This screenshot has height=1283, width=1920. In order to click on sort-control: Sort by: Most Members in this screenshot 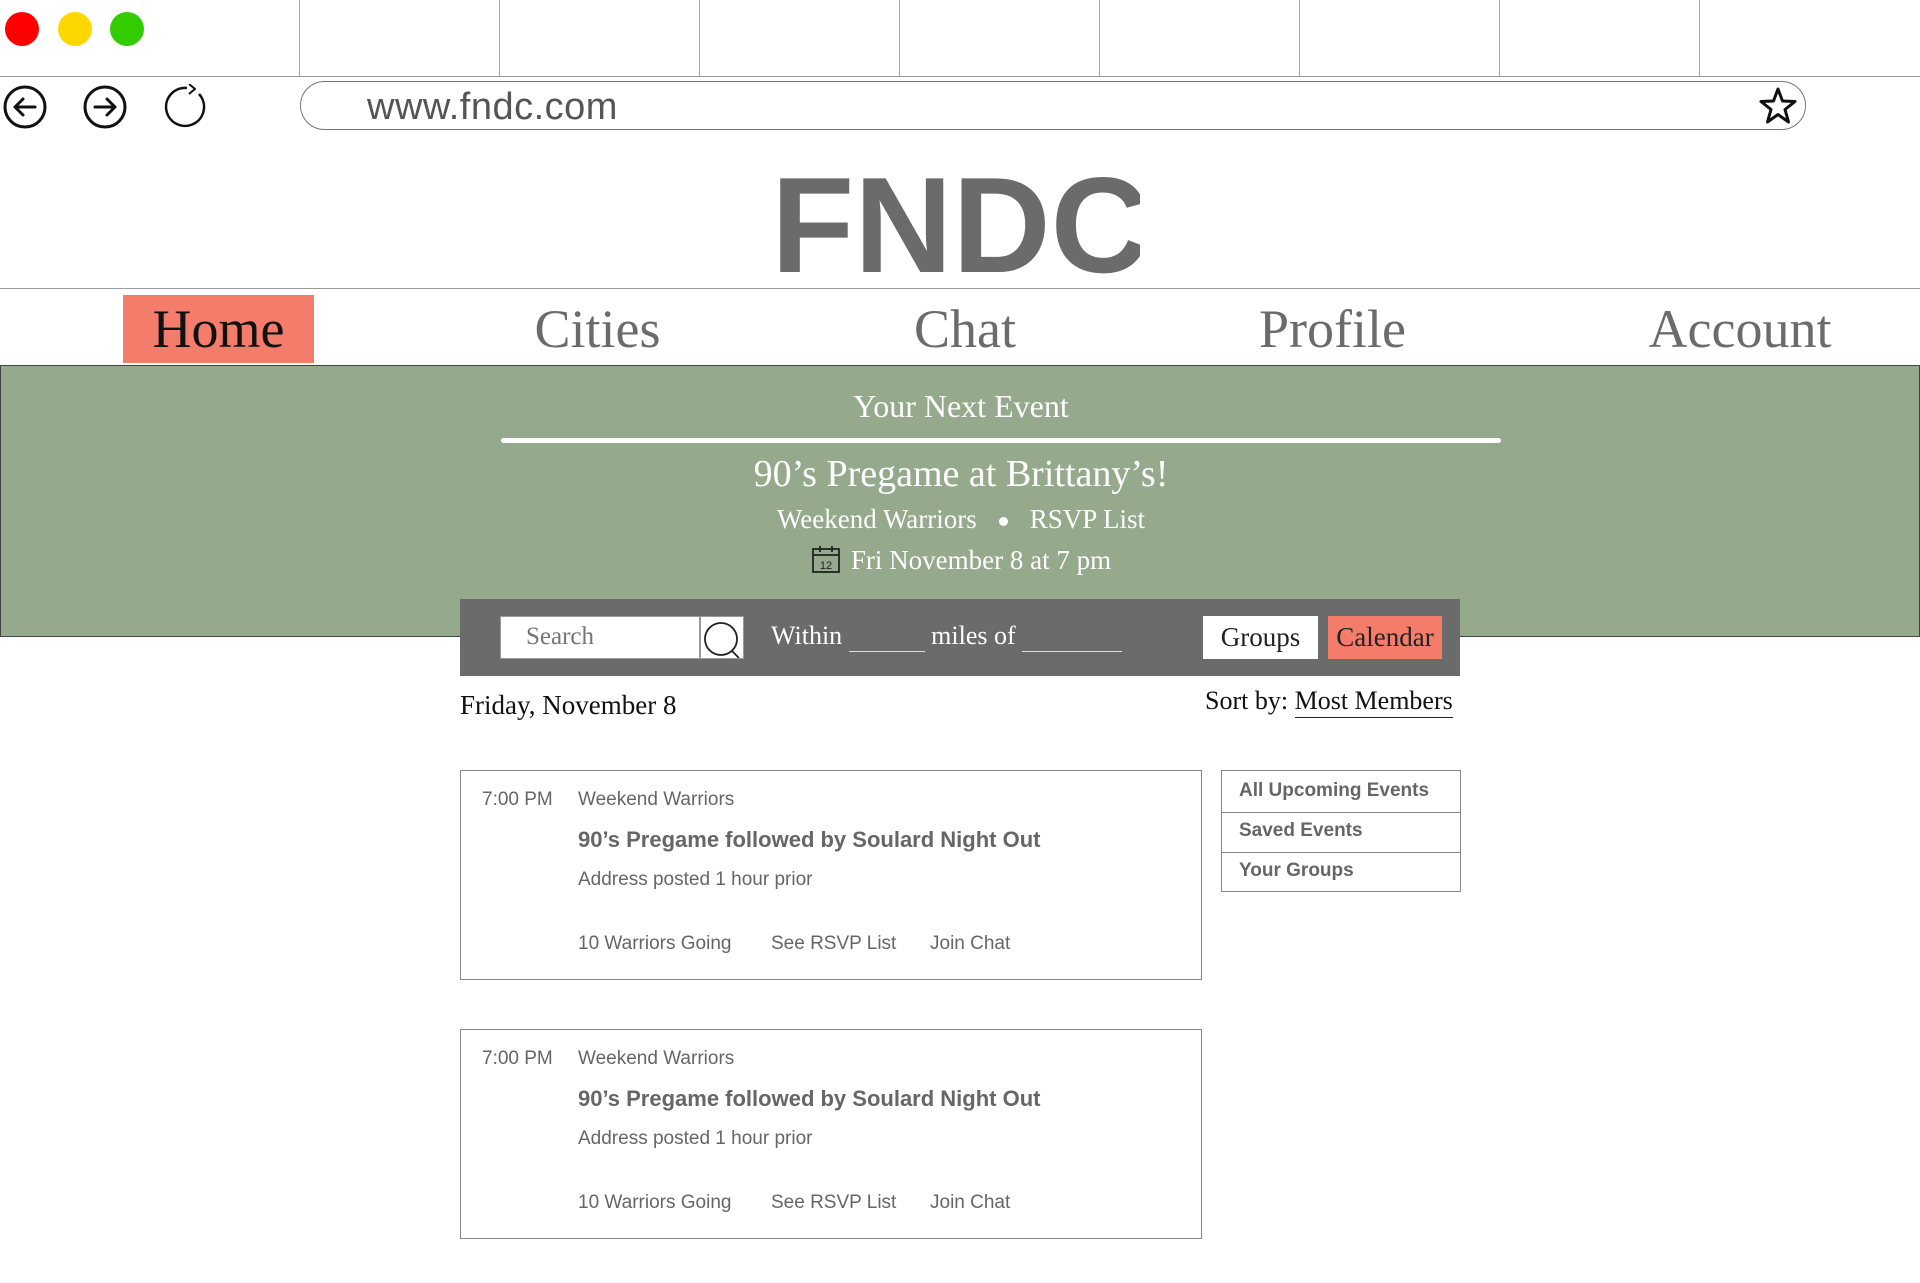, I will do `click(1329, 702)`.